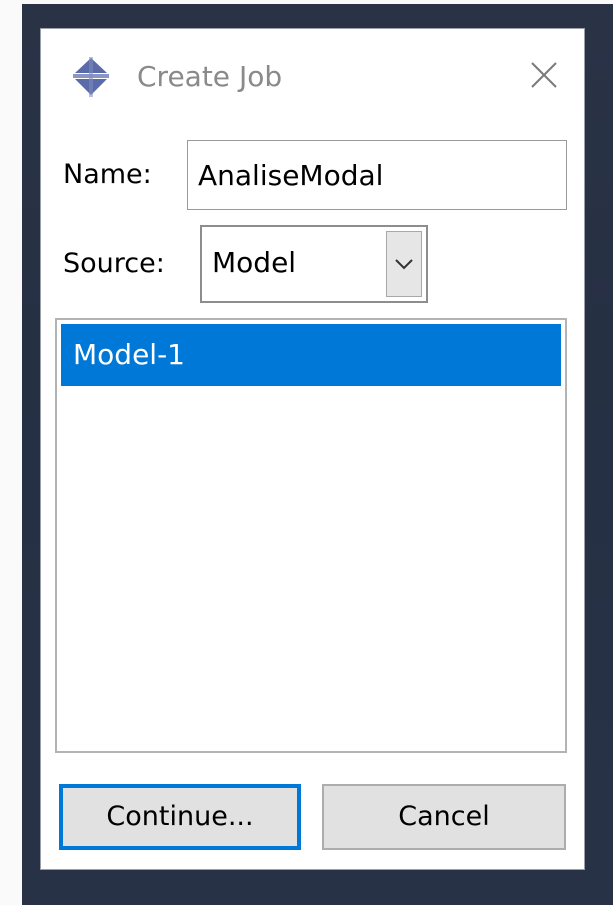 Image resolution: width=613 pixels, height=905 pixels. Describe the element at coordinates (107, 174) in the screenshot. I see `name-label: Name:` at that location.